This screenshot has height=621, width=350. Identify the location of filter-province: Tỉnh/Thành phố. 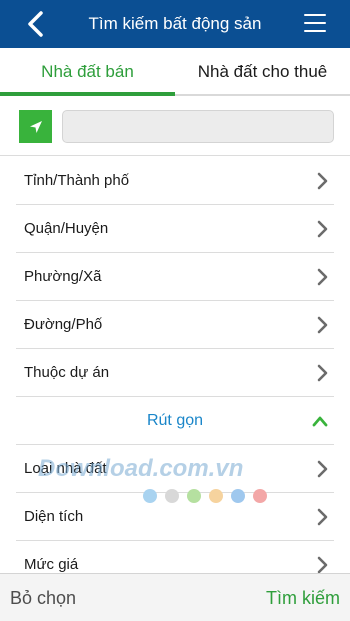
(175, 181).